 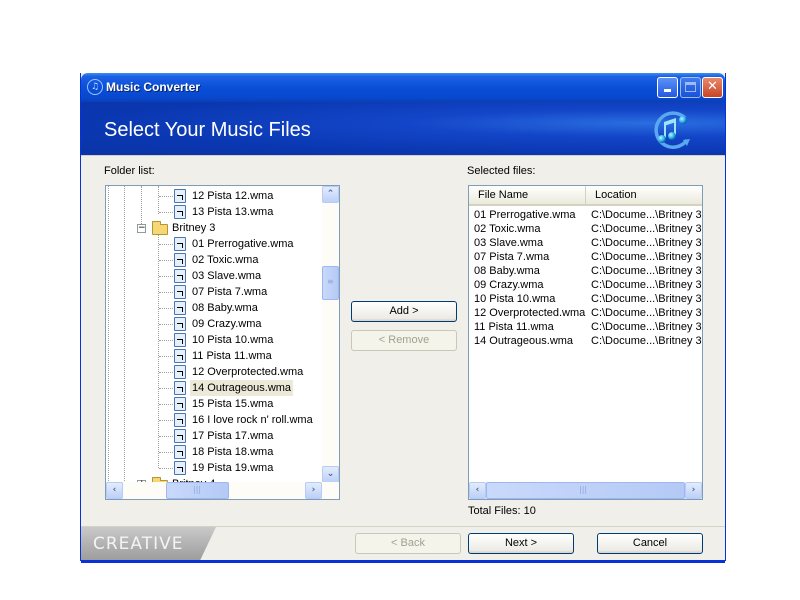 I want to click on list-horizontal-scrollbar: ‹ ||| ›, so click(x=585, y=490).